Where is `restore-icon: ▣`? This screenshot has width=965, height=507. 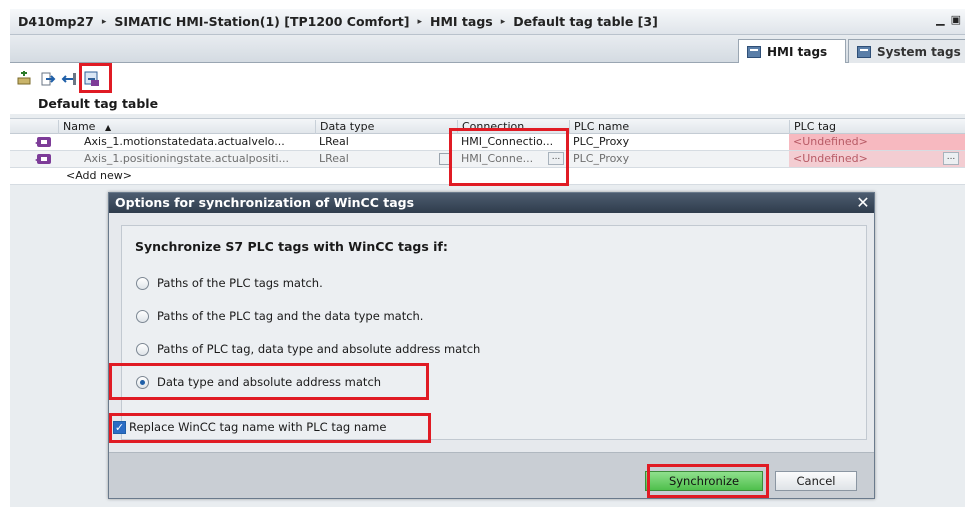
restore-icon: ▣ is located at coordinates (956, 19).